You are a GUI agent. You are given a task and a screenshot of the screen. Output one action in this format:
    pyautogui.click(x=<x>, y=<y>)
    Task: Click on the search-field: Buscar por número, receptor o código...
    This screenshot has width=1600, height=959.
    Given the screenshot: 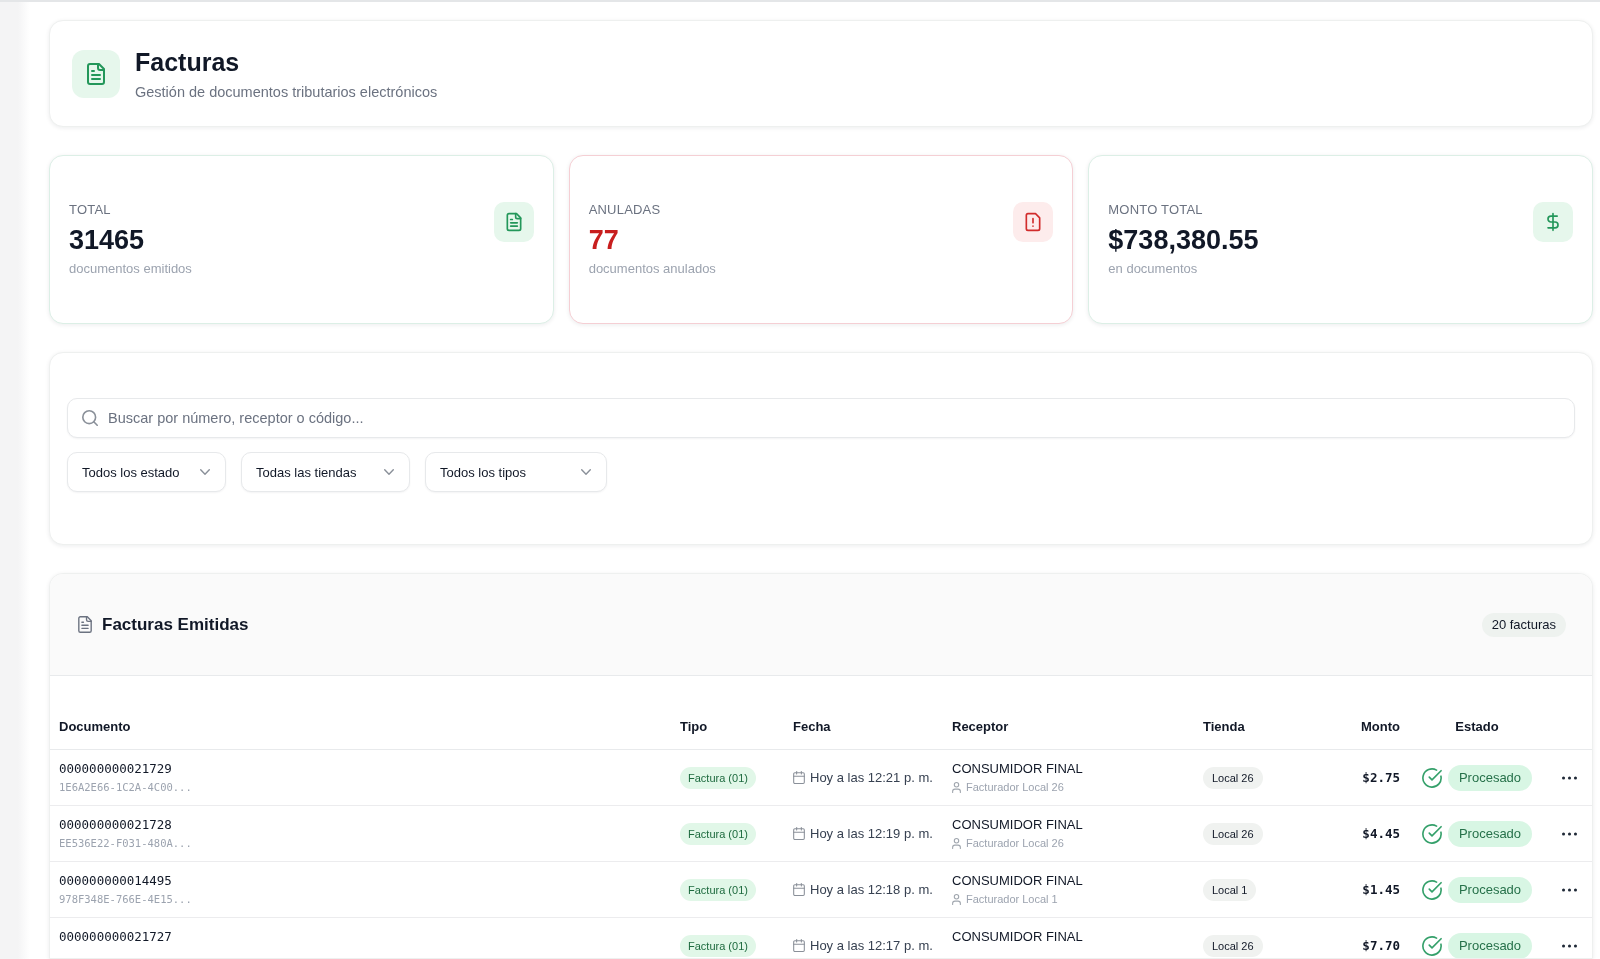 What is the action you would take?
    pyautogui.click(x=821, y=418)
    